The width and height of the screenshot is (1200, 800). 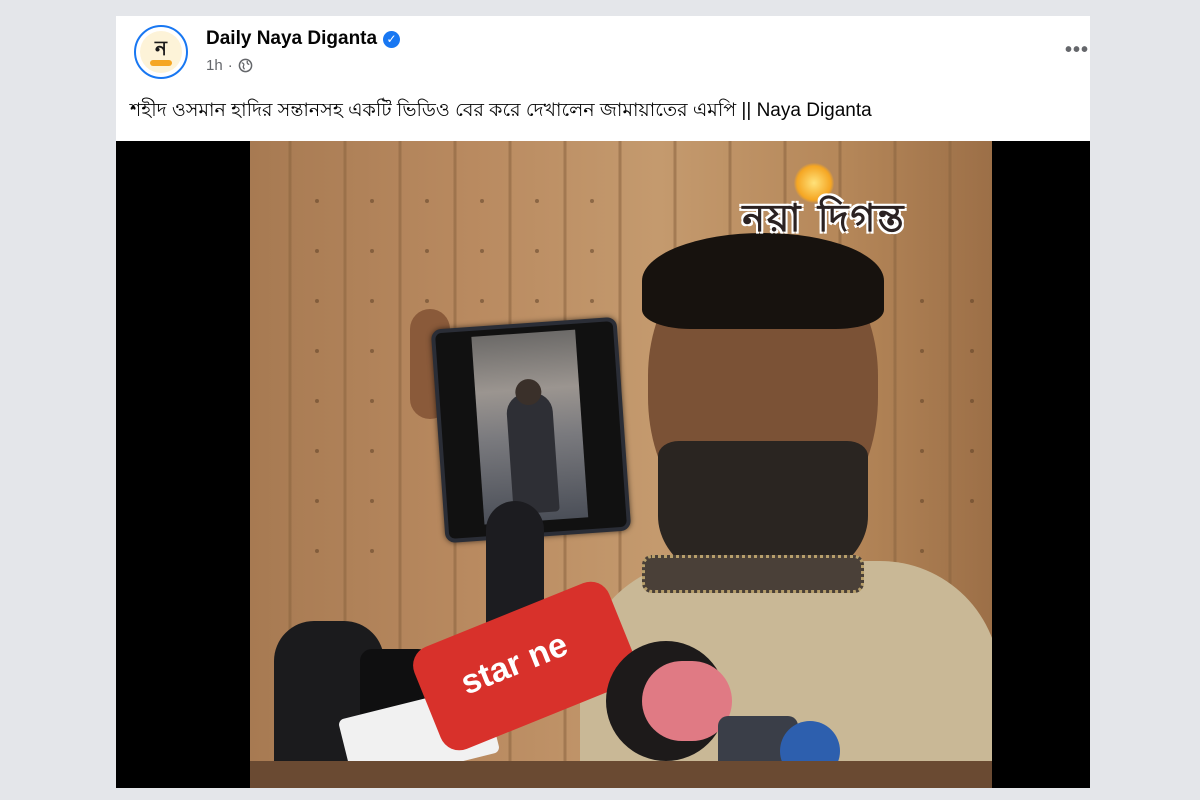 I want to click on phone-screen, so click(x=530, y=427).